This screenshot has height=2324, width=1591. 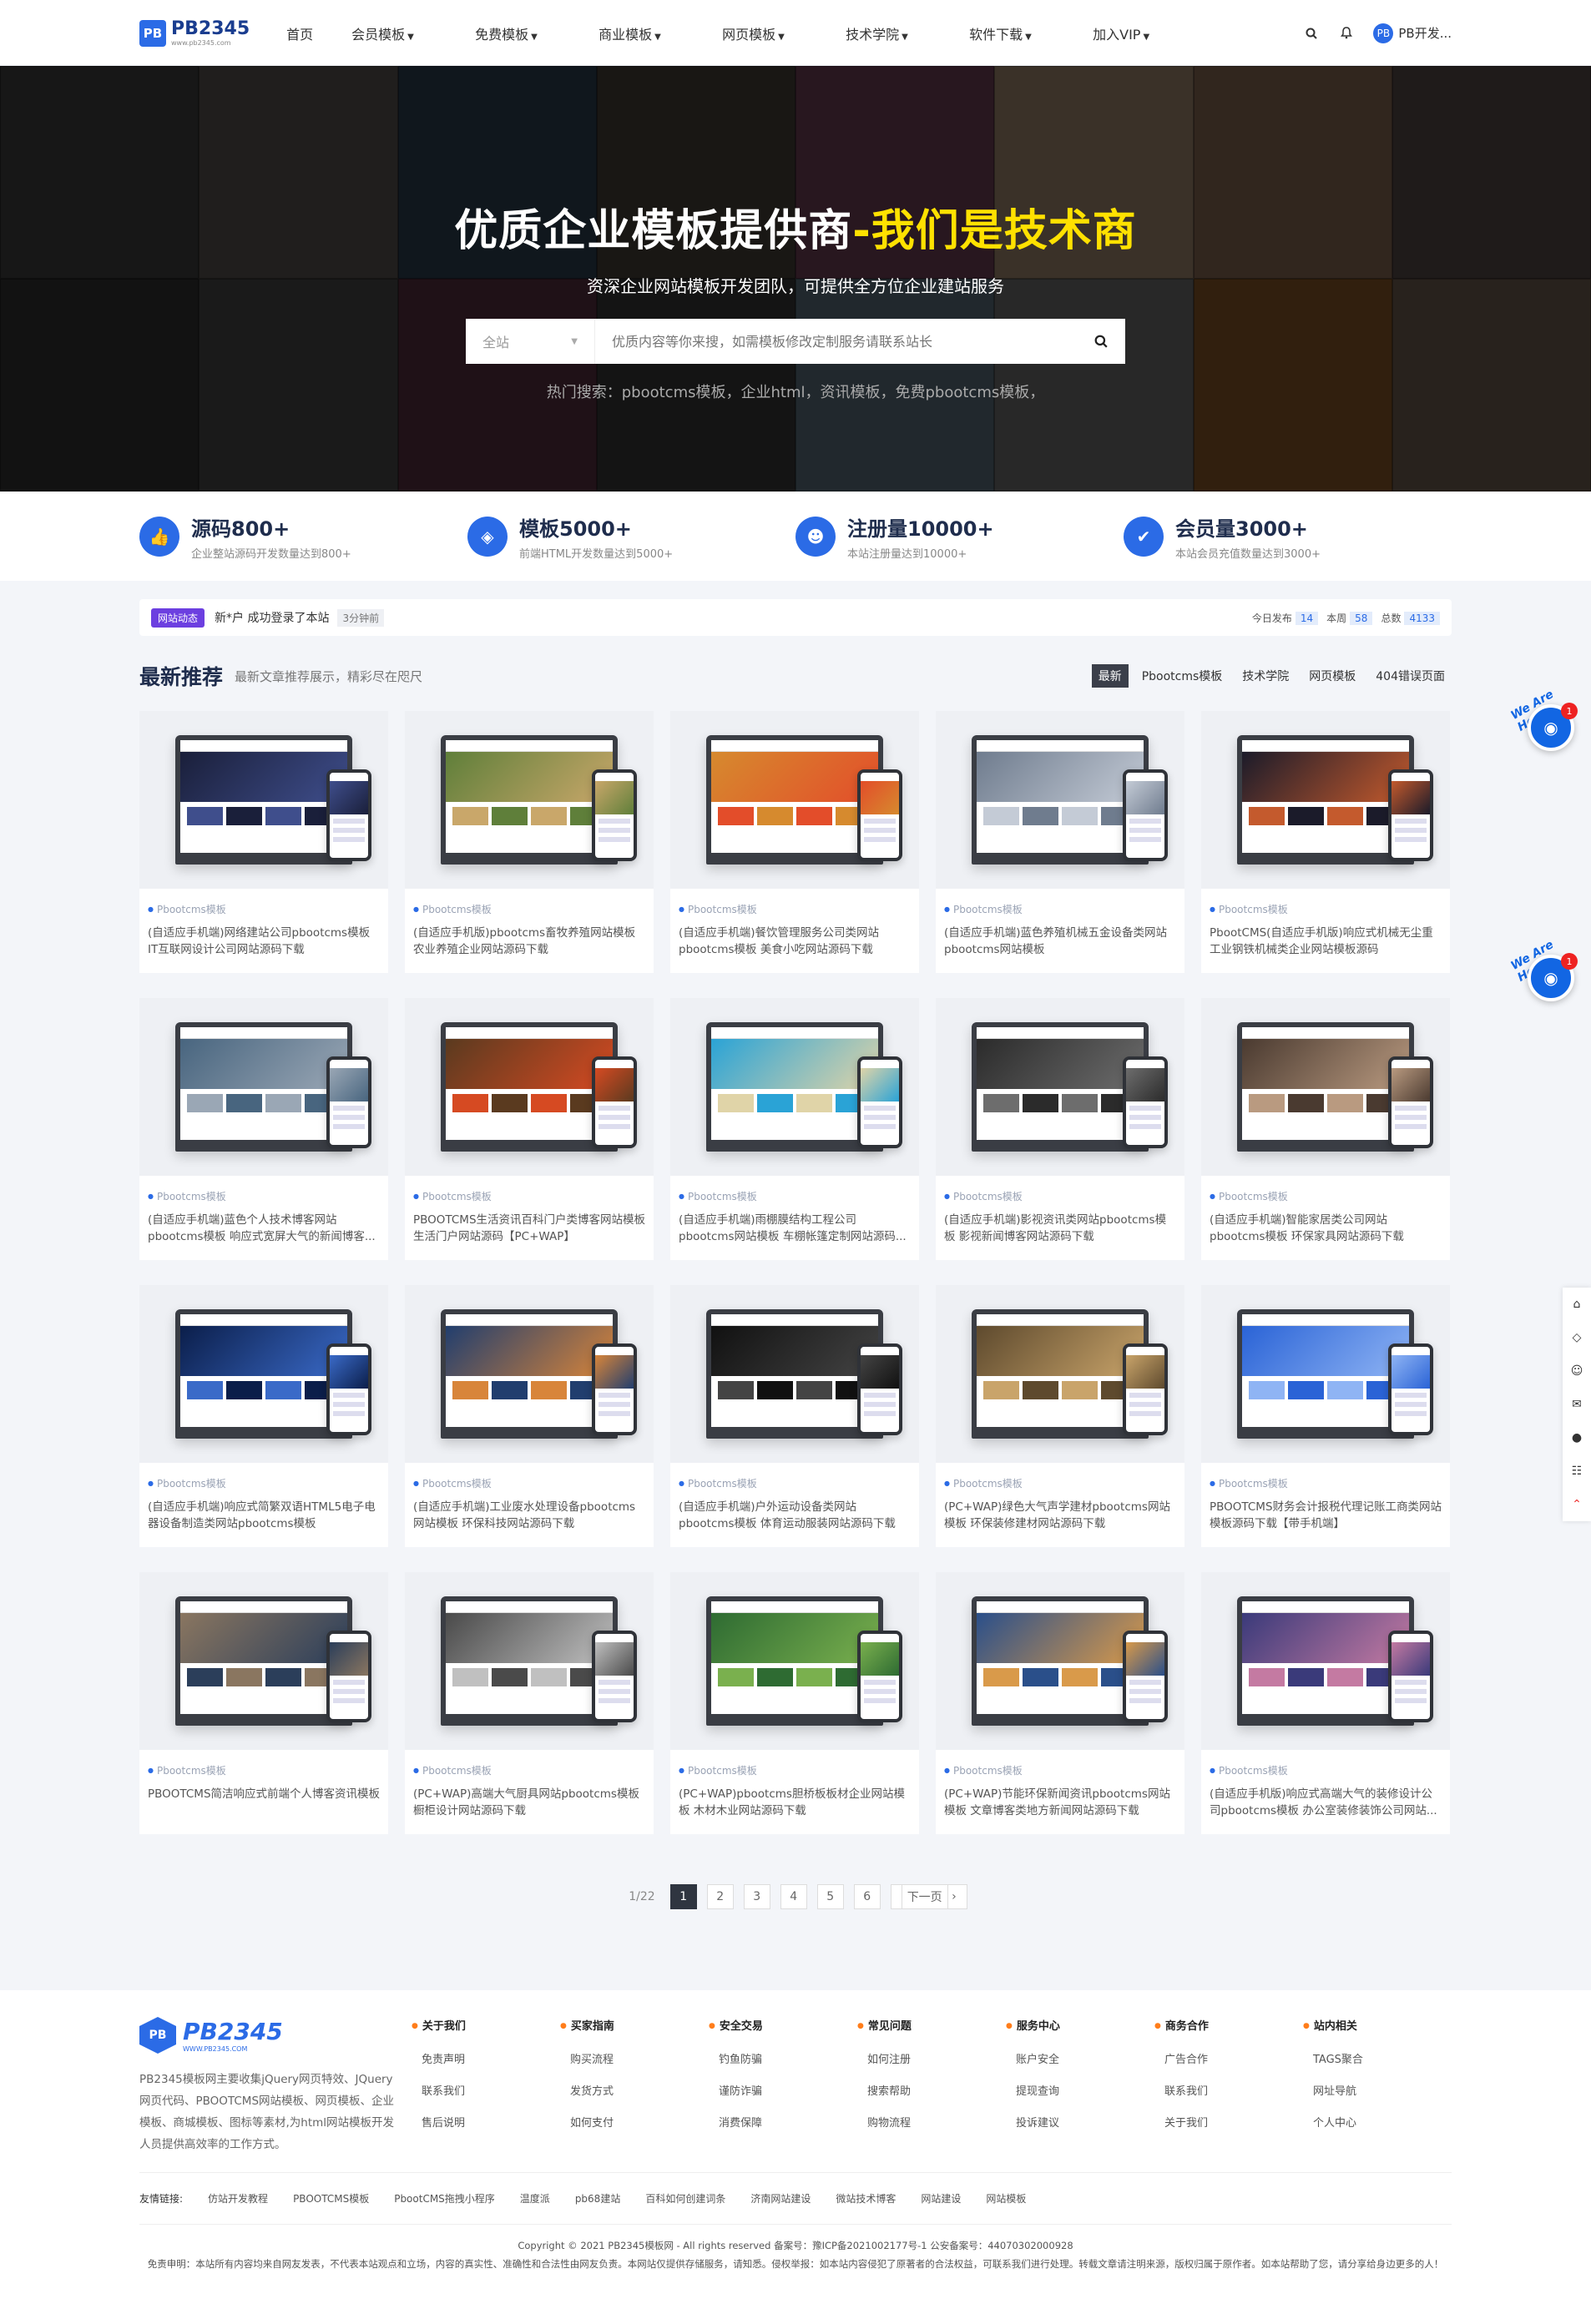 I want to click on footer-link: 购物流程, so click(x=931, y=2124).